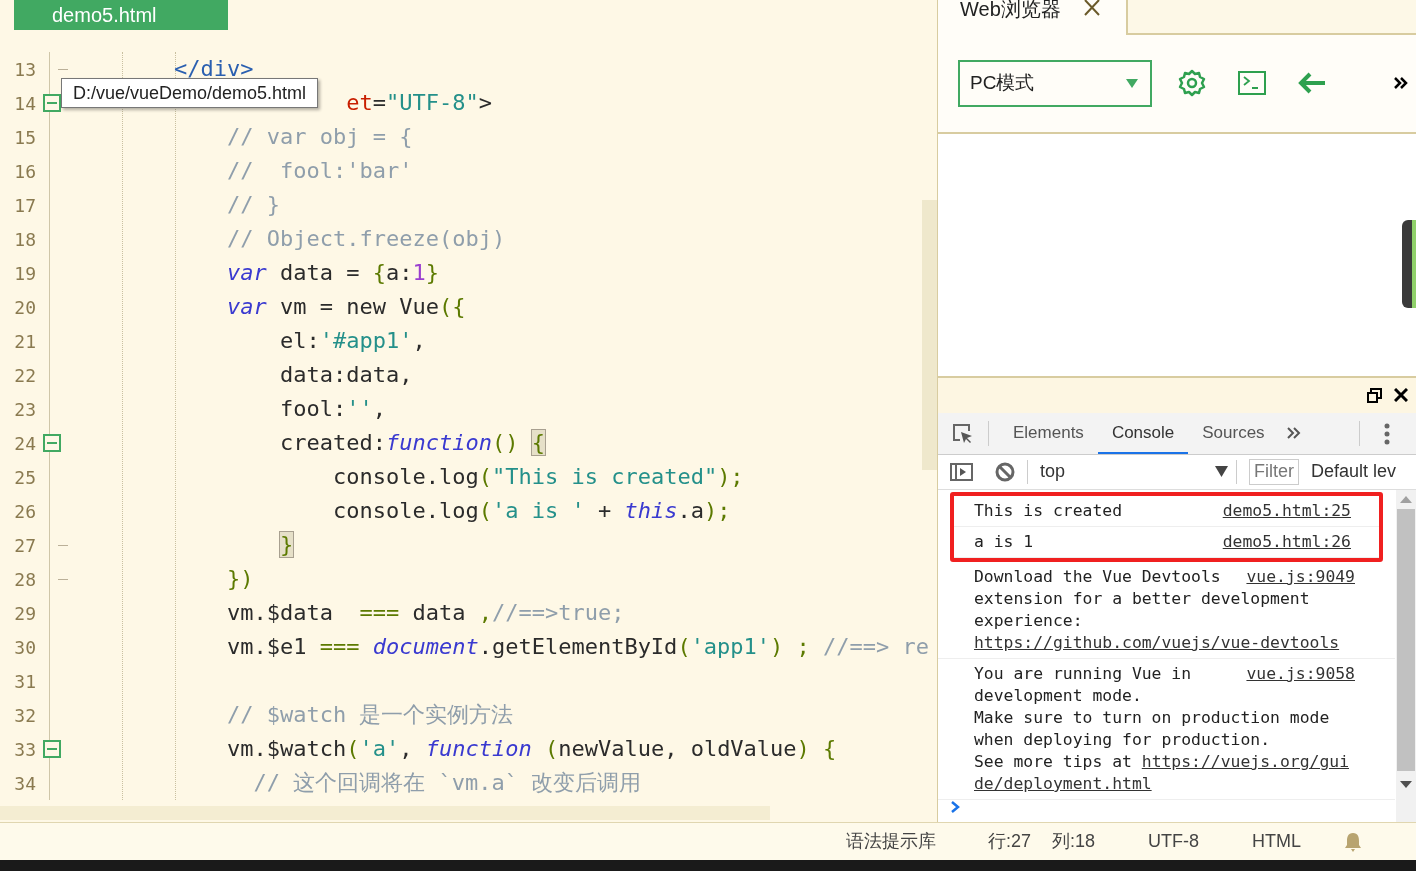 The height and width of the screenshot is (871, 1416). I want to click on back-arrow-icon, so click(1312, 83).